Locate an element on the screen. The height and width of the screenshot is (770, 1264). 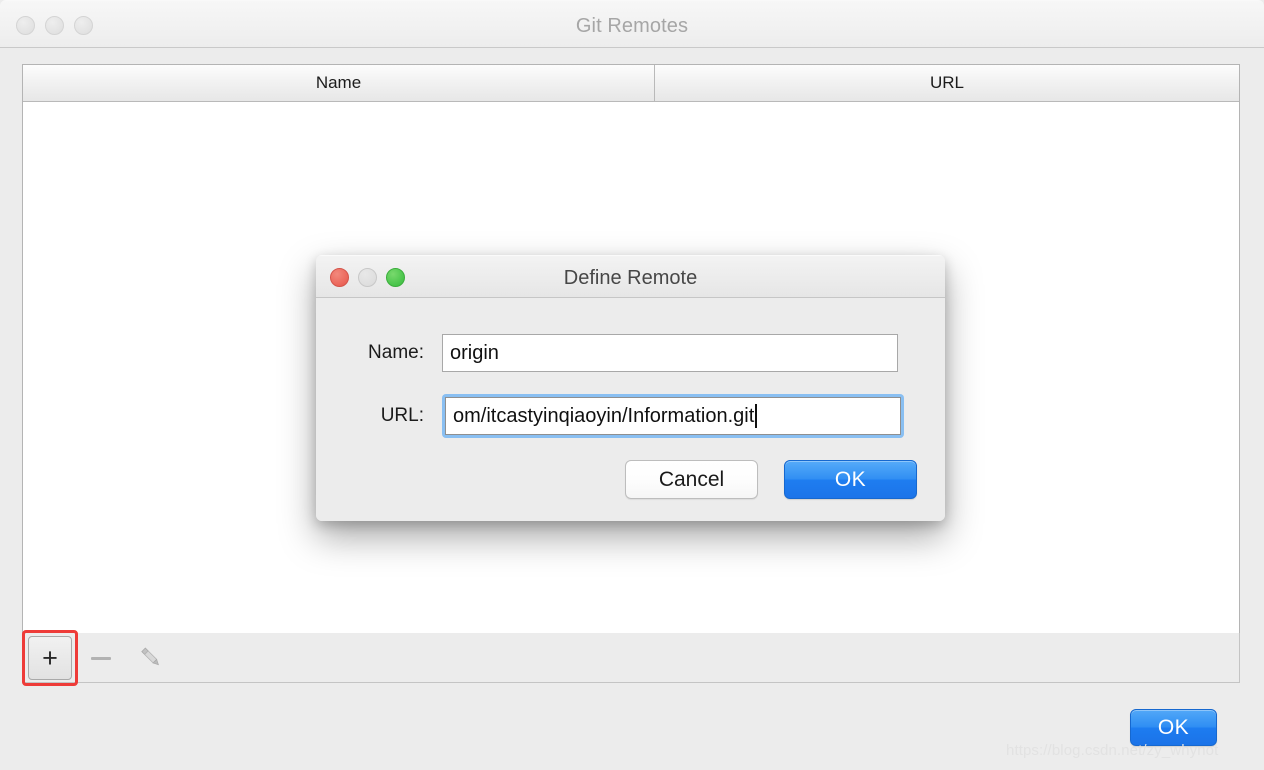
remove-remote-button is located at coordinates (101, 658).